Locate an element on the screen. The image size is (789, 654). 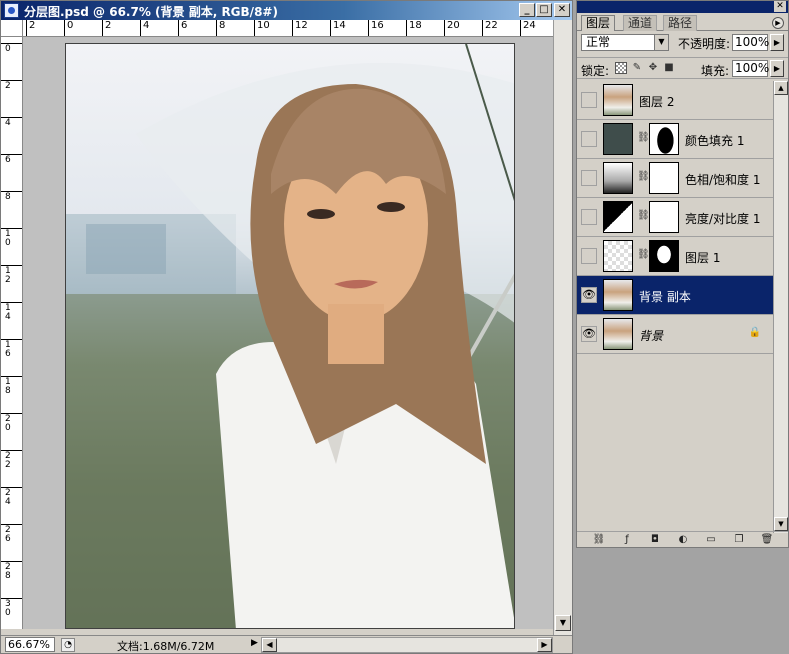
layer-name: 背景 is located at coordinates (651, 336).